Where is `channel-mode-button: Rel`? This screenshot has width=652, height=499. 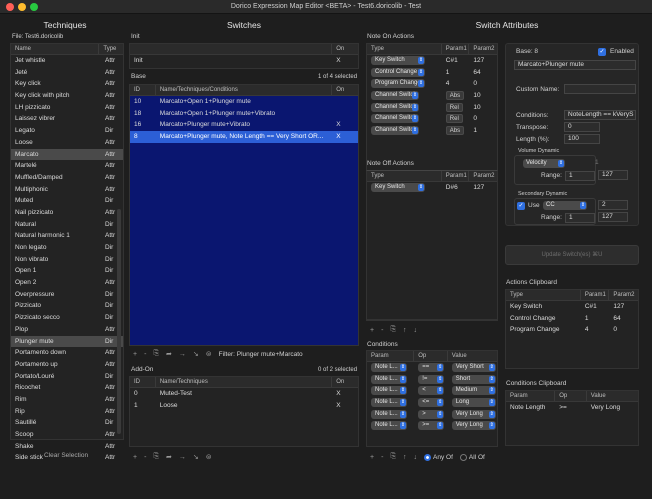
channel-mode-button: Rel is located at coordinates (454, 107).